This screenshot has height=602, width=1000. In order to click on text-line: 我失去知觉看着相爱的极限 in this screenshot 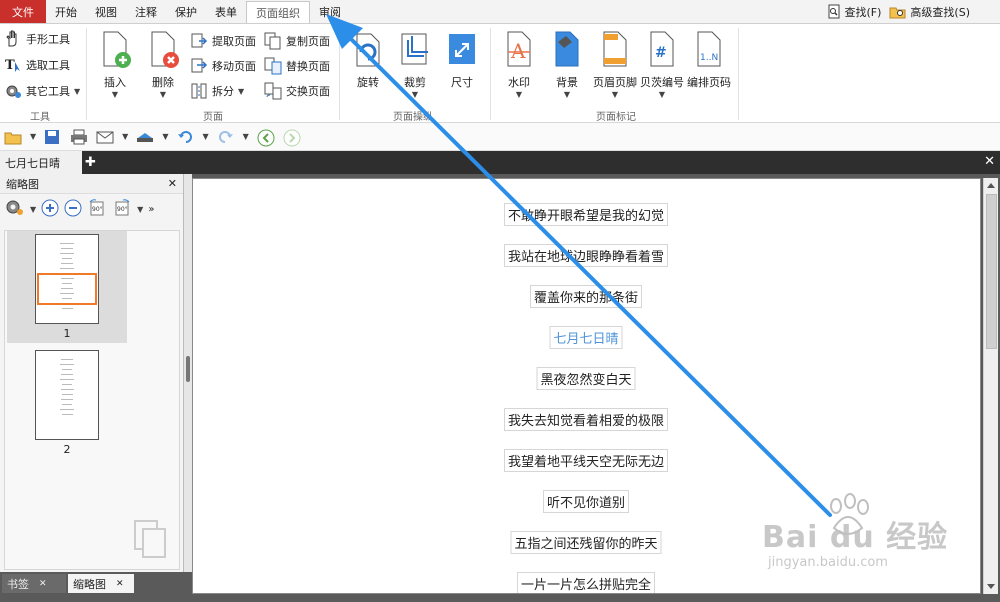, I will do `click(586, 419)`.